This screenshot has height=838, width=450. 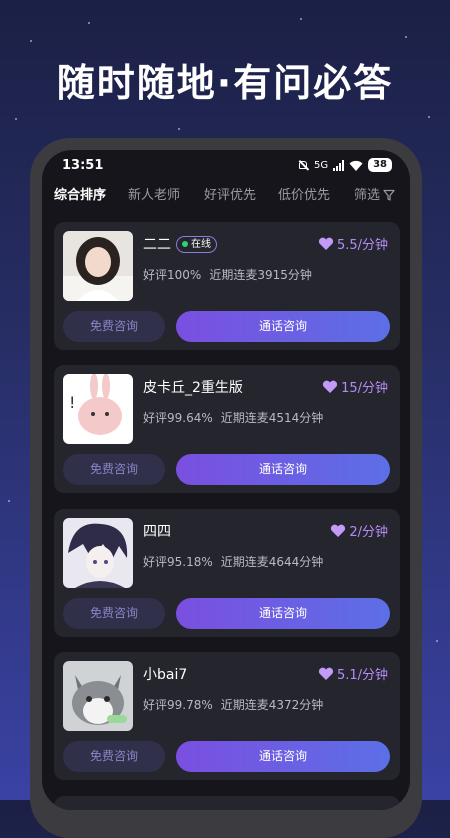 I want to click on price: 5.5/分钟, so click(x=353, y=243).